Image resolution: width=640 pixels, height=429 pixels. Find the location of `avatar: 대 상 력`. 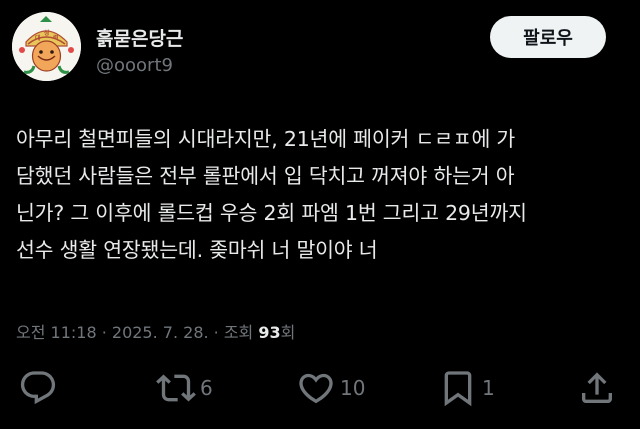

avatar: 대 상 력 is located at coordinates (46, 46).